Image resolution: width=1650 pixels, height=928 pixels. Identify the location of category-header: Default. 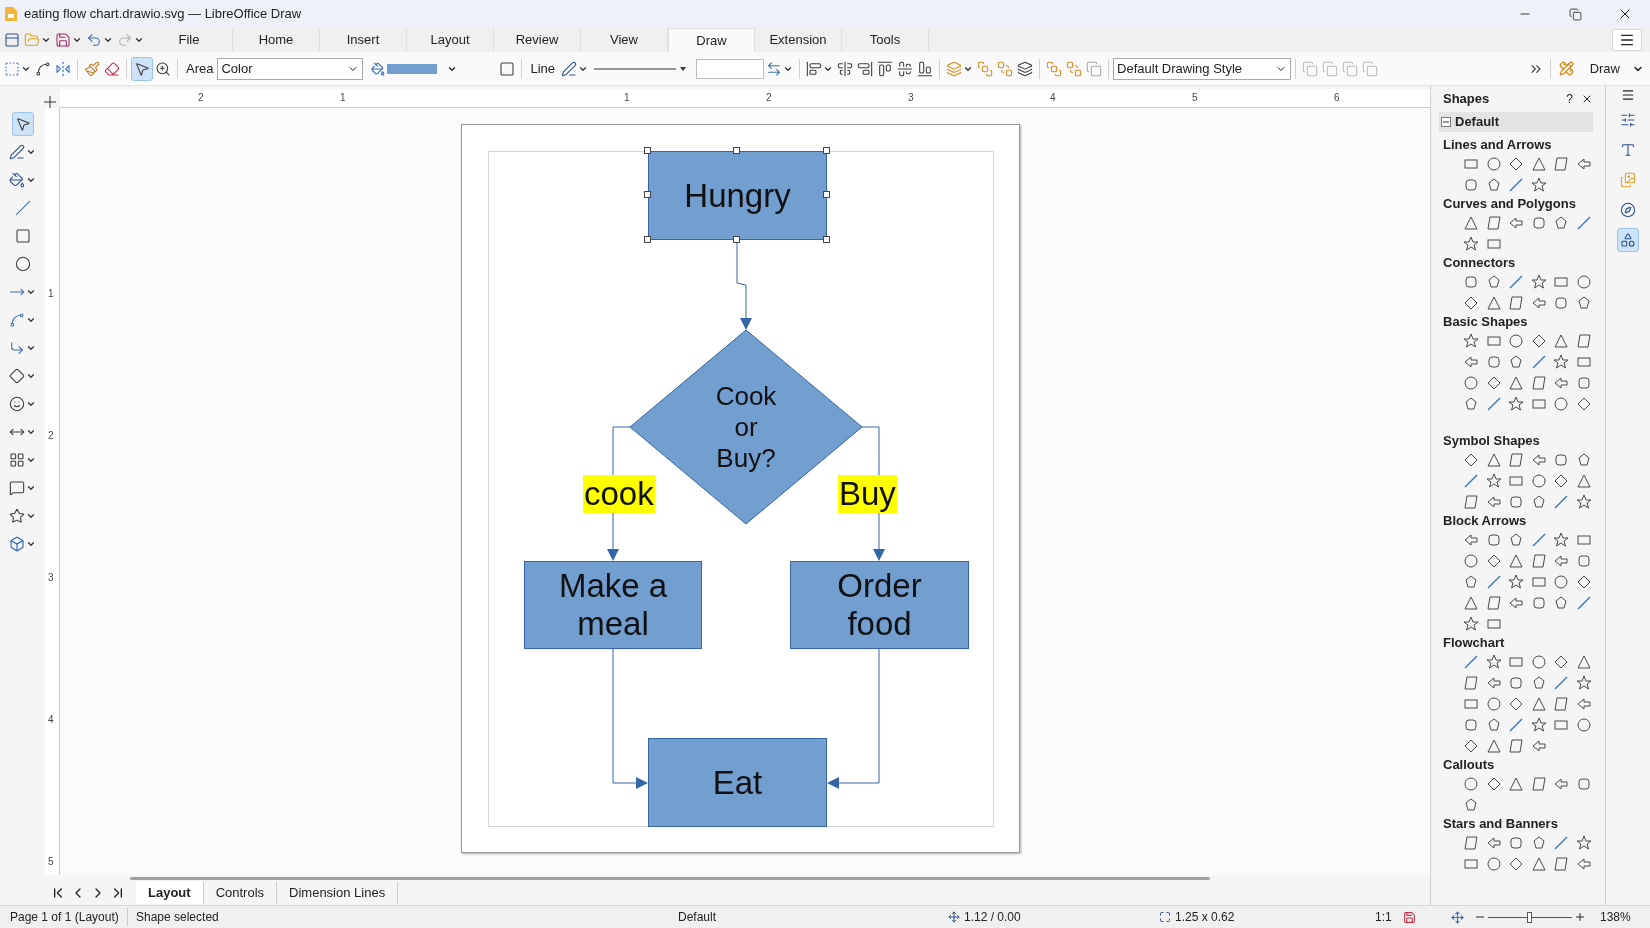
(1516, 122).